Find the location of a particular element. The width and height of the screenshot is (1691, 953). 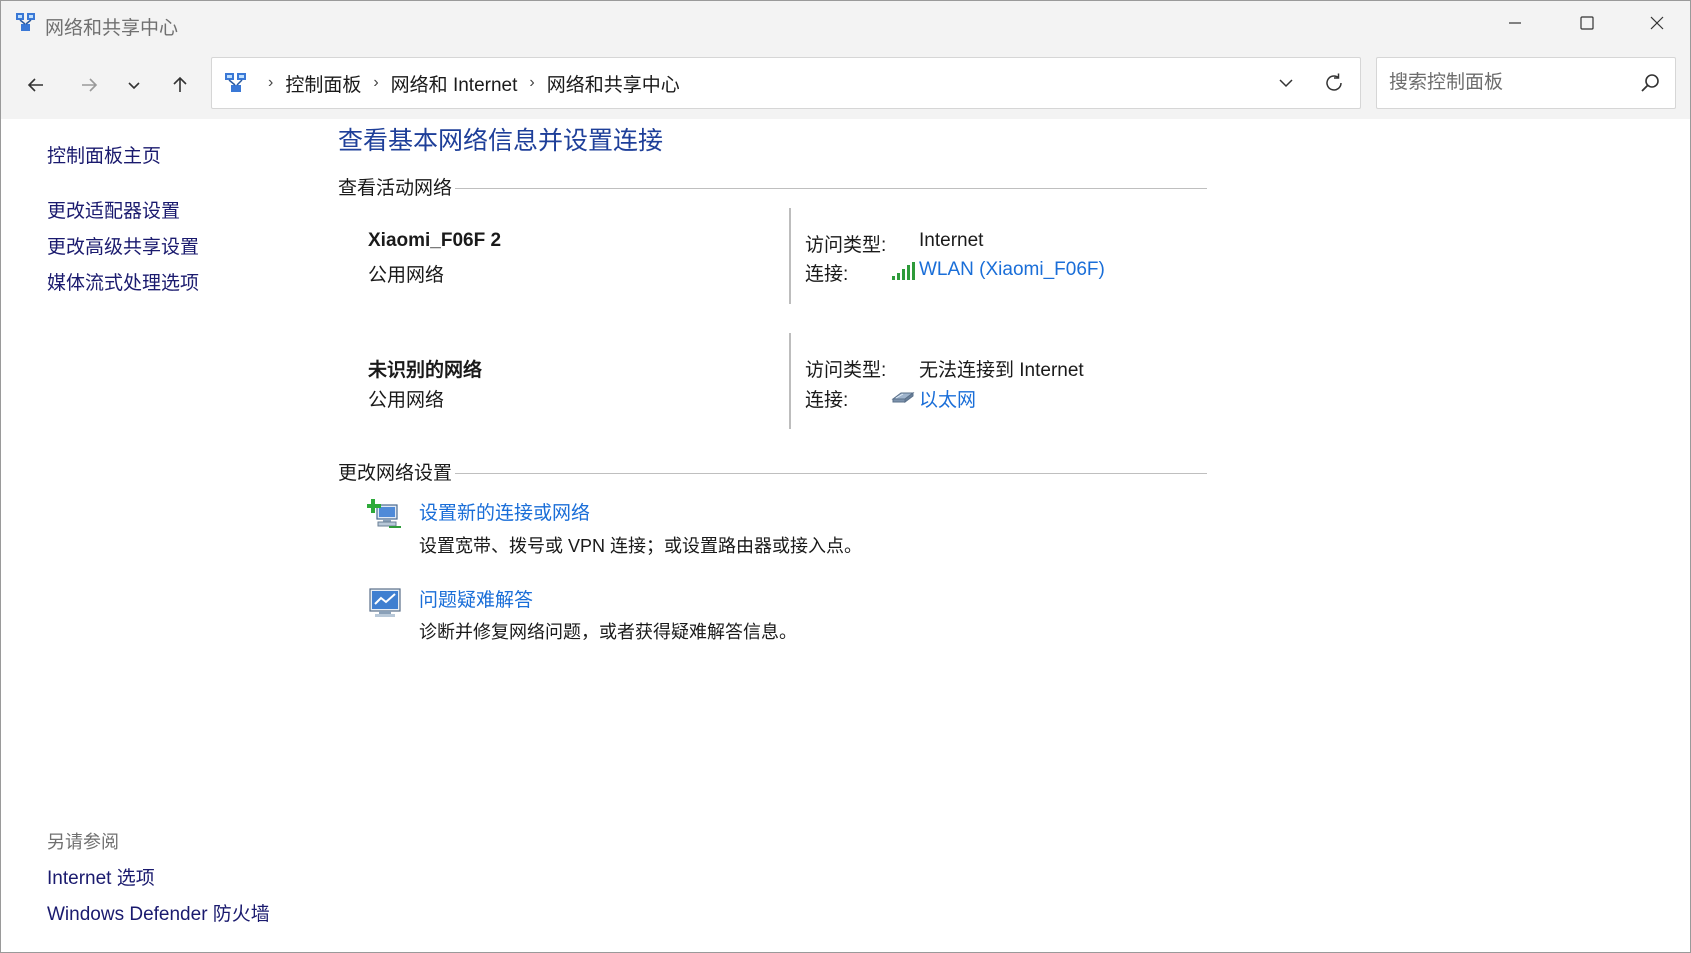

active-networks-heading: 查看活动网络 is located at coordinates (395, 188).